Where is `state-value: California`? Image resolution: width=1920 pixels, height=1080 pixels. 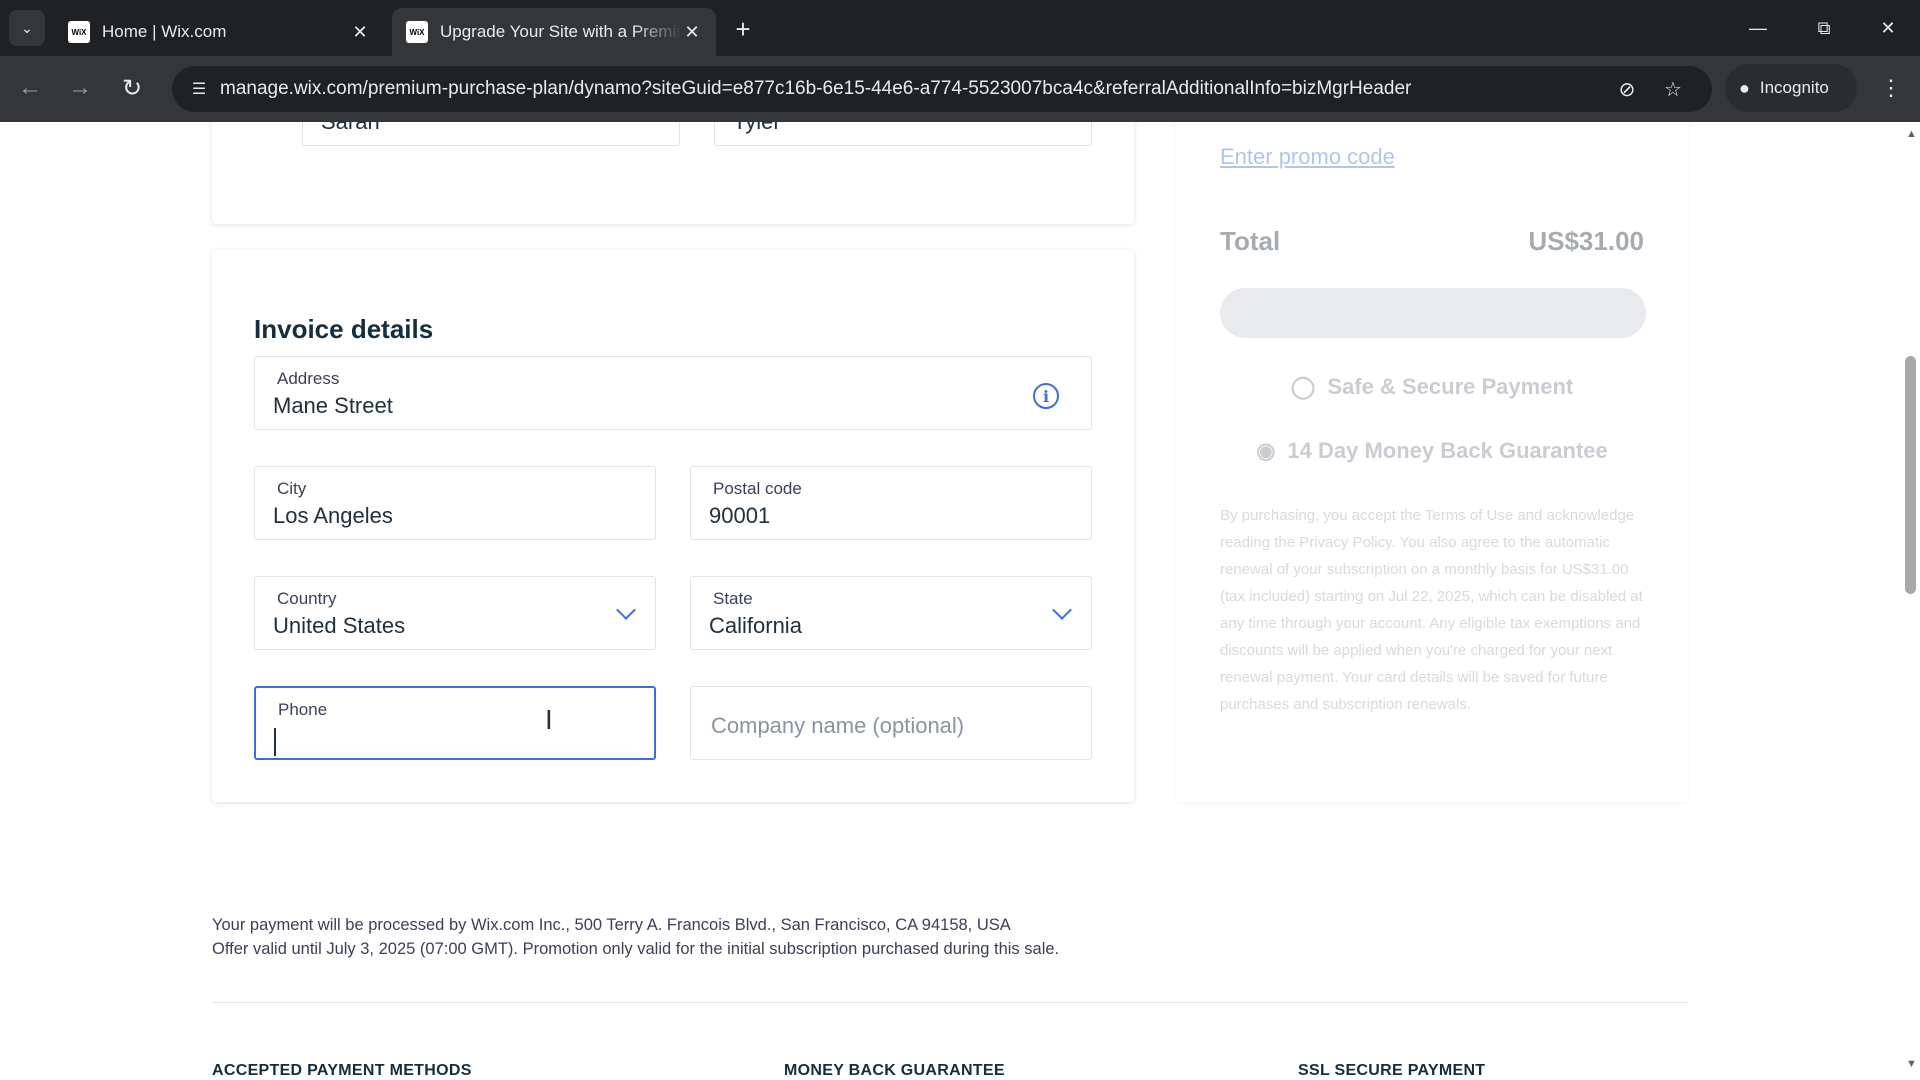
state-value: California is located at coordinates (755, 625).